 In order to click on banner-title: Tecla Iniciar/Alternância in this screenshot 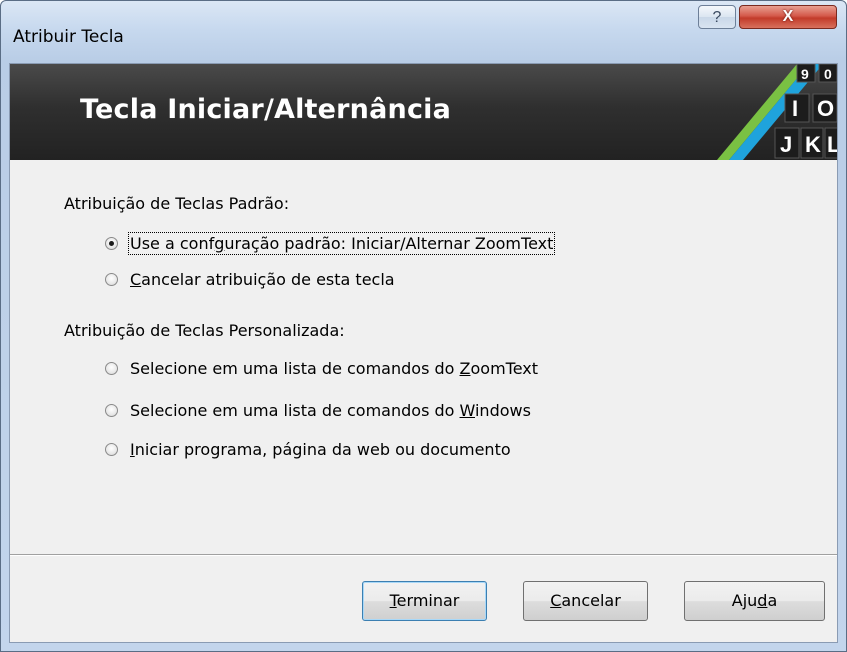, I will do `click(266, 109)`.